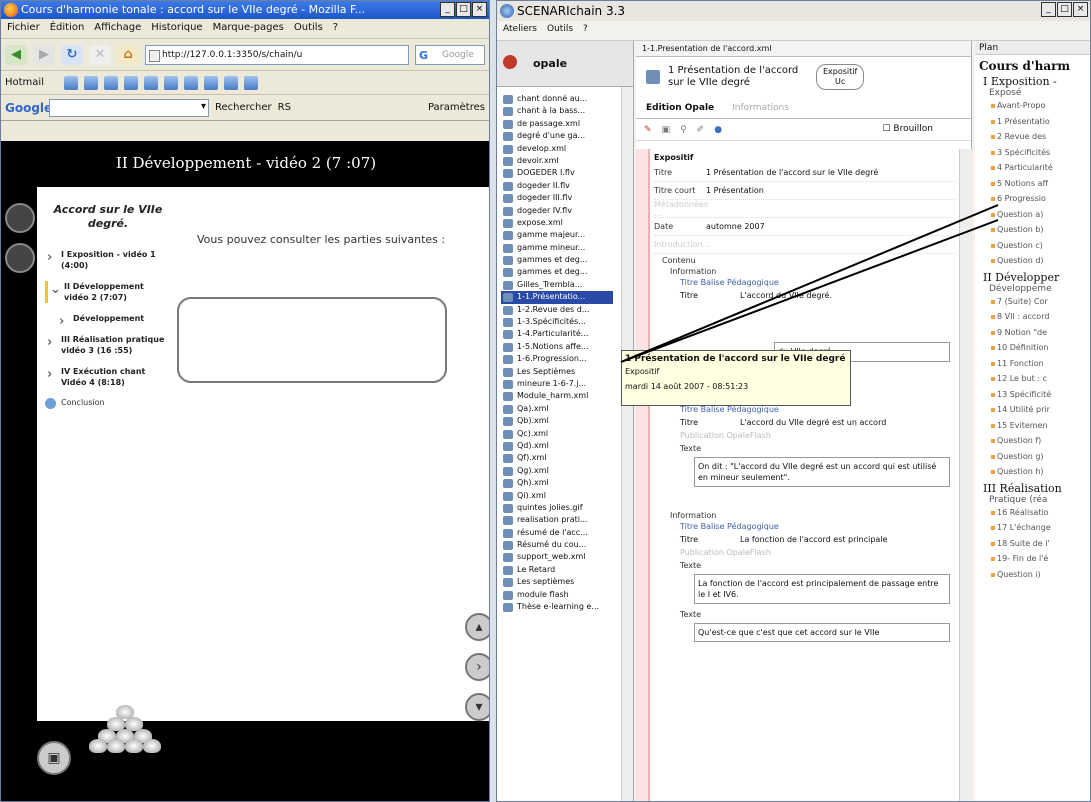 Image resolution: width=1091 pixels, height=802 pixels. Describe the element at coordinates (108, 292) in the screenshot. I see `outline-item-developpement: ⌄ II Développement vidéo 2 (7:07)` at that location.